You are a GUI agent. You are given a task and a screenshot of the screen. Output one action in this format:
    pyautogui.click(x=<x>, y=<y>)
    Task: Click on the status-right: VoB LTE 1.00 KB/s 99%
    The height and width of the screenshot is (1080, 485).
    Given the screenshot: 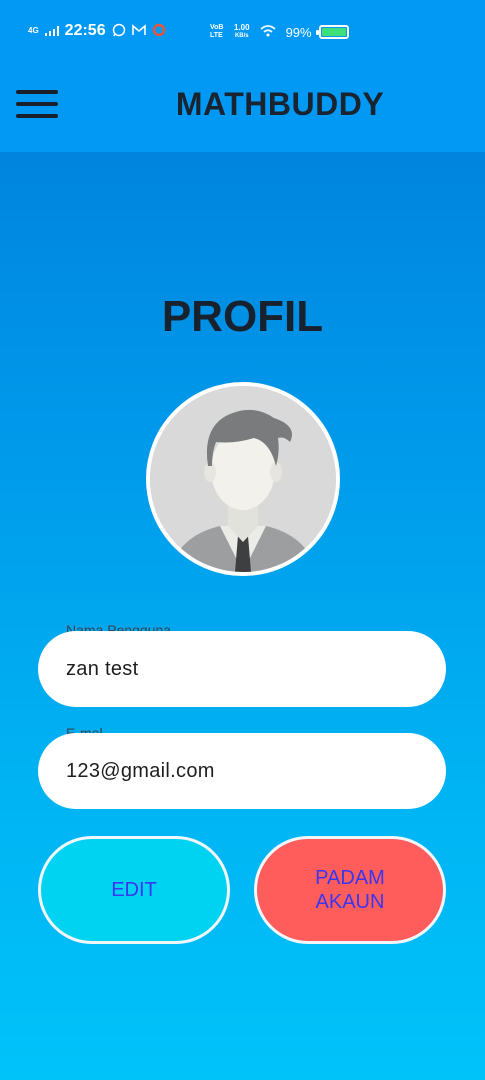 What is the action you would take?
    pyautogui.click(x=261, y=32)
    